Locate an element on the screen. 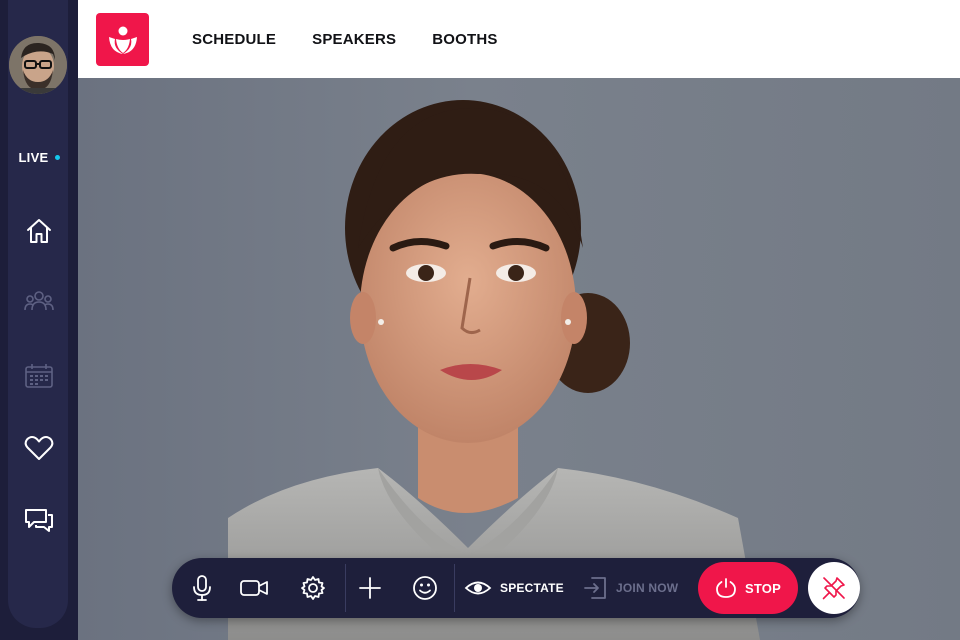 The height and width of the screenshot is (640, 960). join-now-button: JOIN NOW is located at coordinates (637, 588).